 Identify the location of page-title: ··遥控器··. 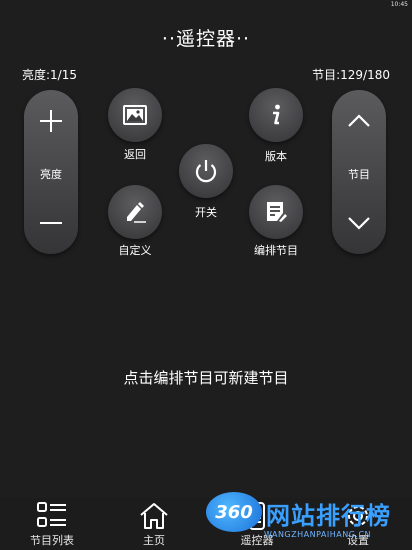
(206, 39).